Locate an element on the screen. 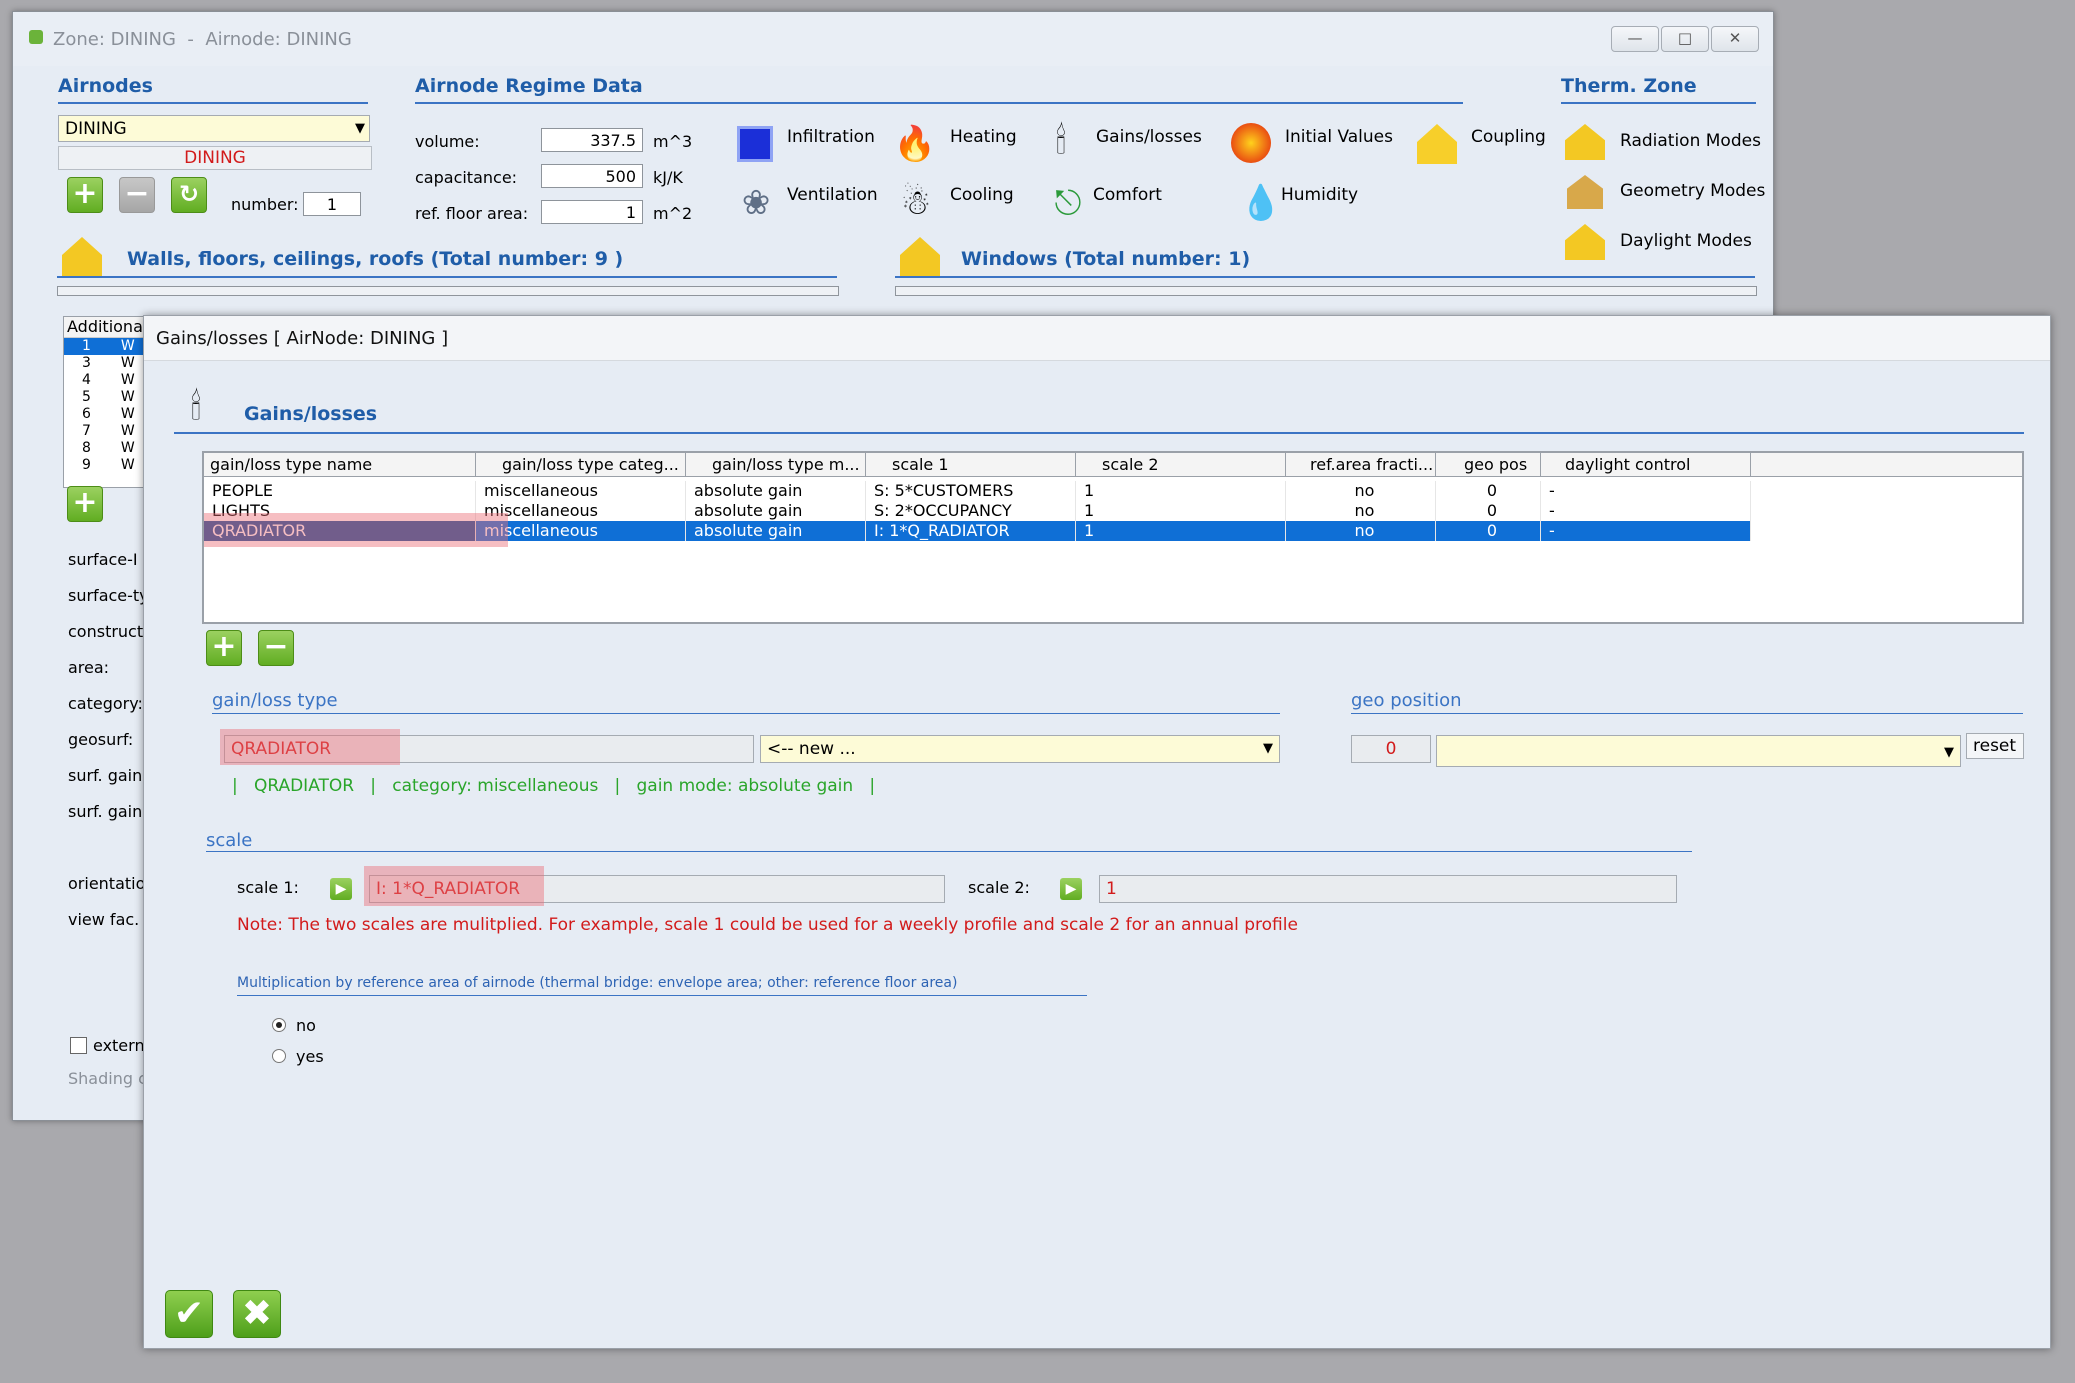 The width and height of the screenshot is (2075, 1383). remove-gain-button: − is located at coordinates (276, 648).